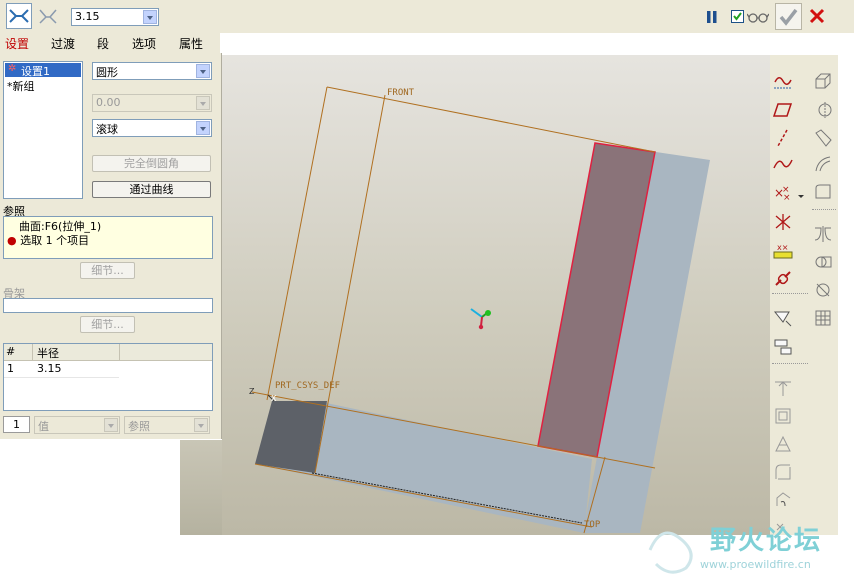  I want to click on value-select: 值, so click(77, 425).